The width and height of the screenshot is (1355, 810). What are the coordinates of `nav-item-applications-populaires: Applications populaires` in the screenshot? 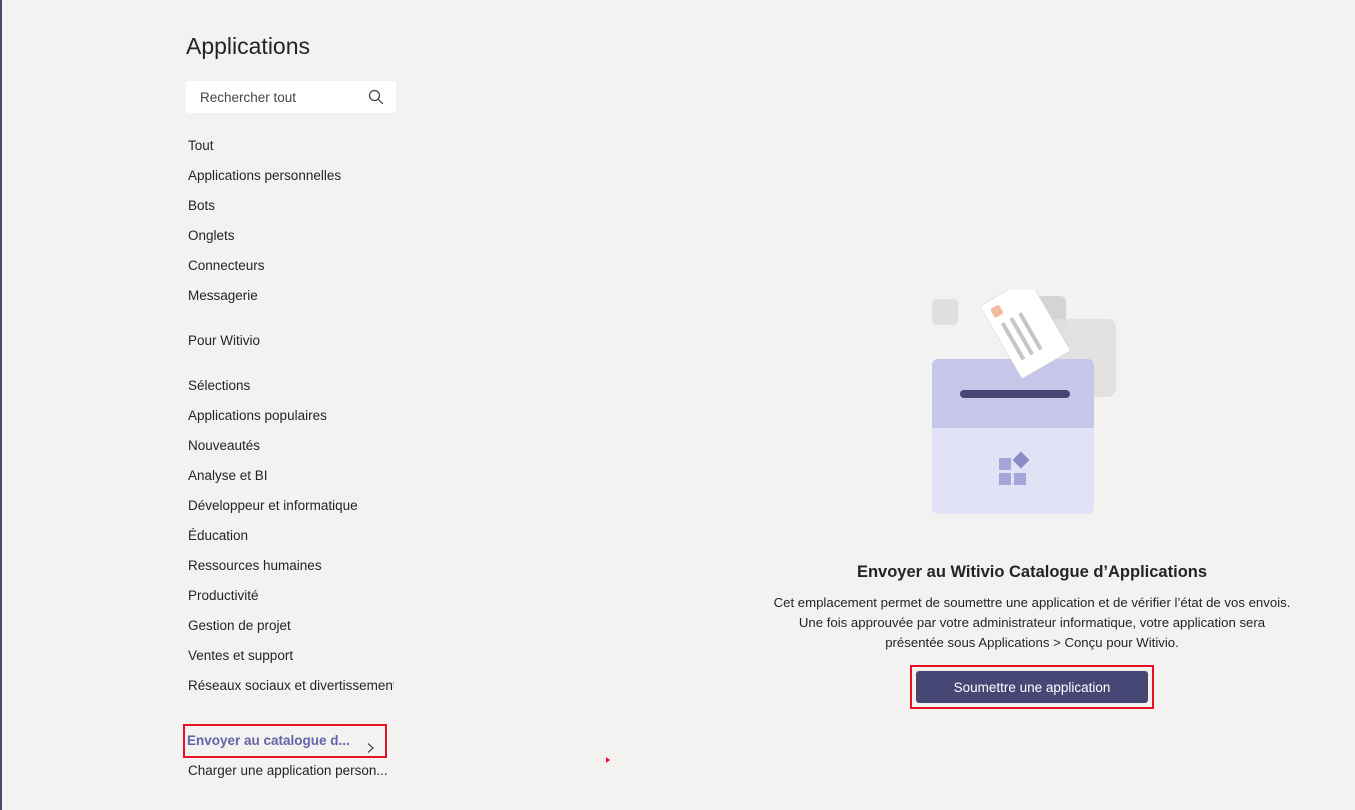 It's located at (293, 416).